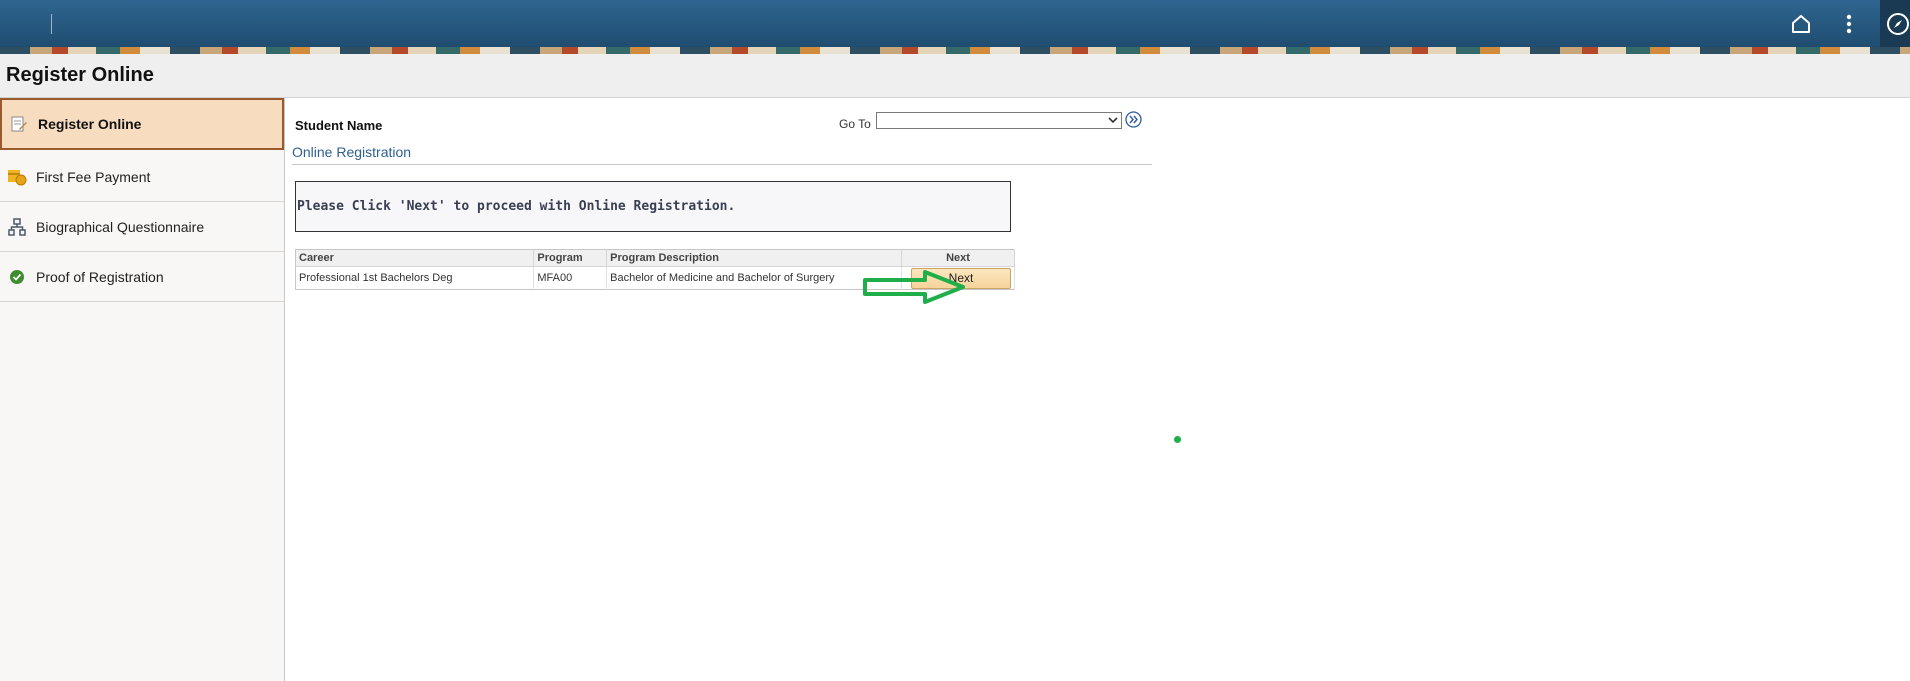  What do you see at coordinates (955, 76) in the screenshot?
I see `page-header: Register Online` at bounding box center [955, 76].